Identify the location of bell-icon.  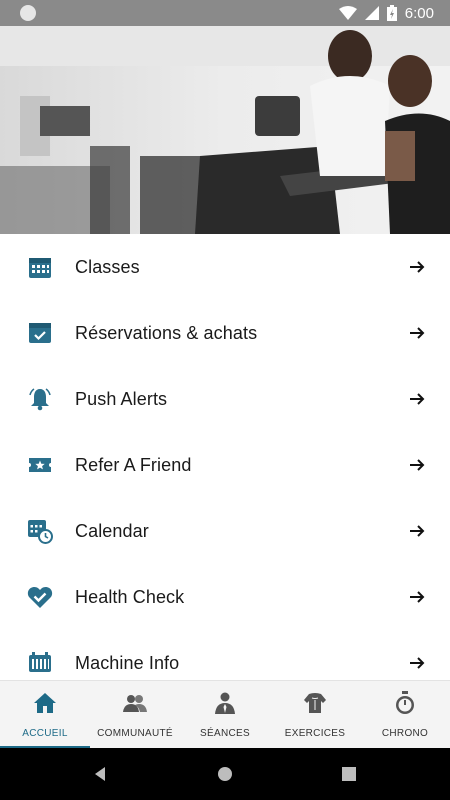
(40, 399).